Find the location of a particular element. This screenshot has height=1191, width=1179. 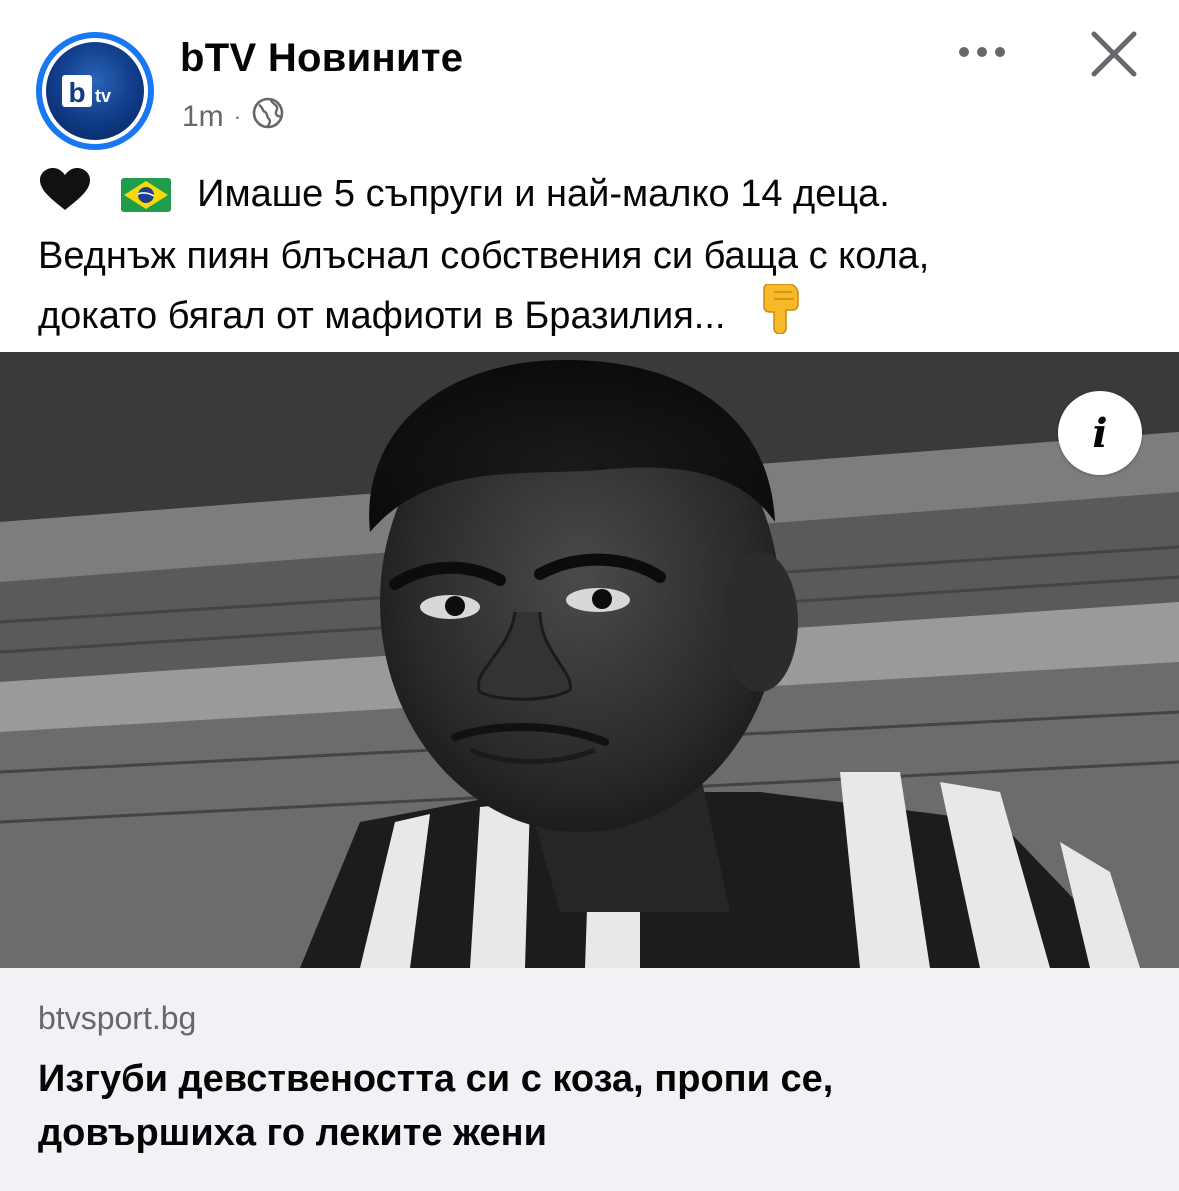

more-options-button is located at coordinates (982, 52).